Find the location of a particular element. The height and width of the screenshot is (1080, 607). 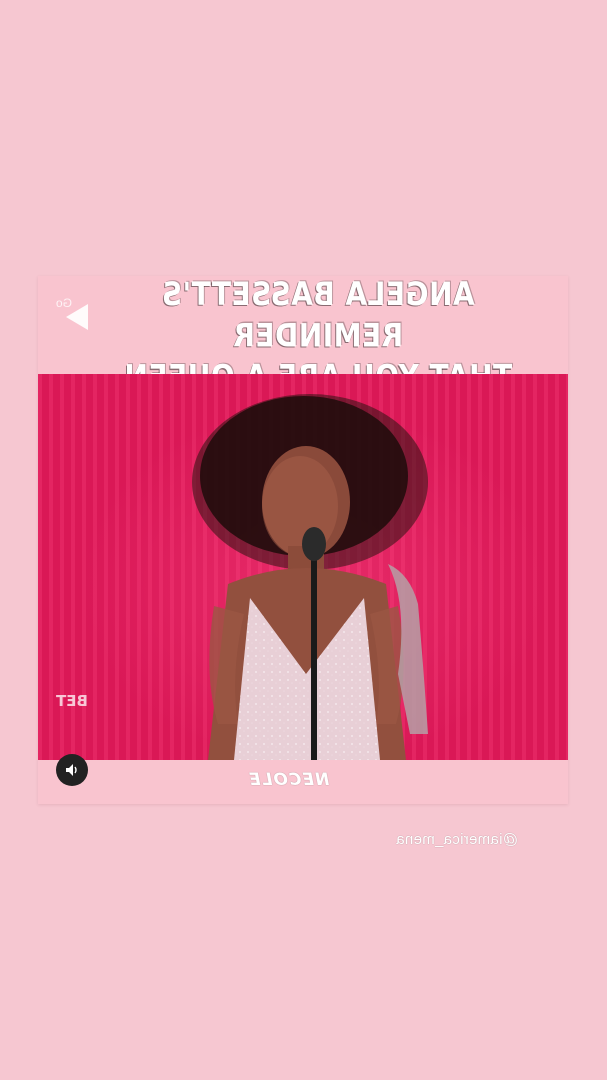

bet-watermark: BET is located at coordinates (72, 701).